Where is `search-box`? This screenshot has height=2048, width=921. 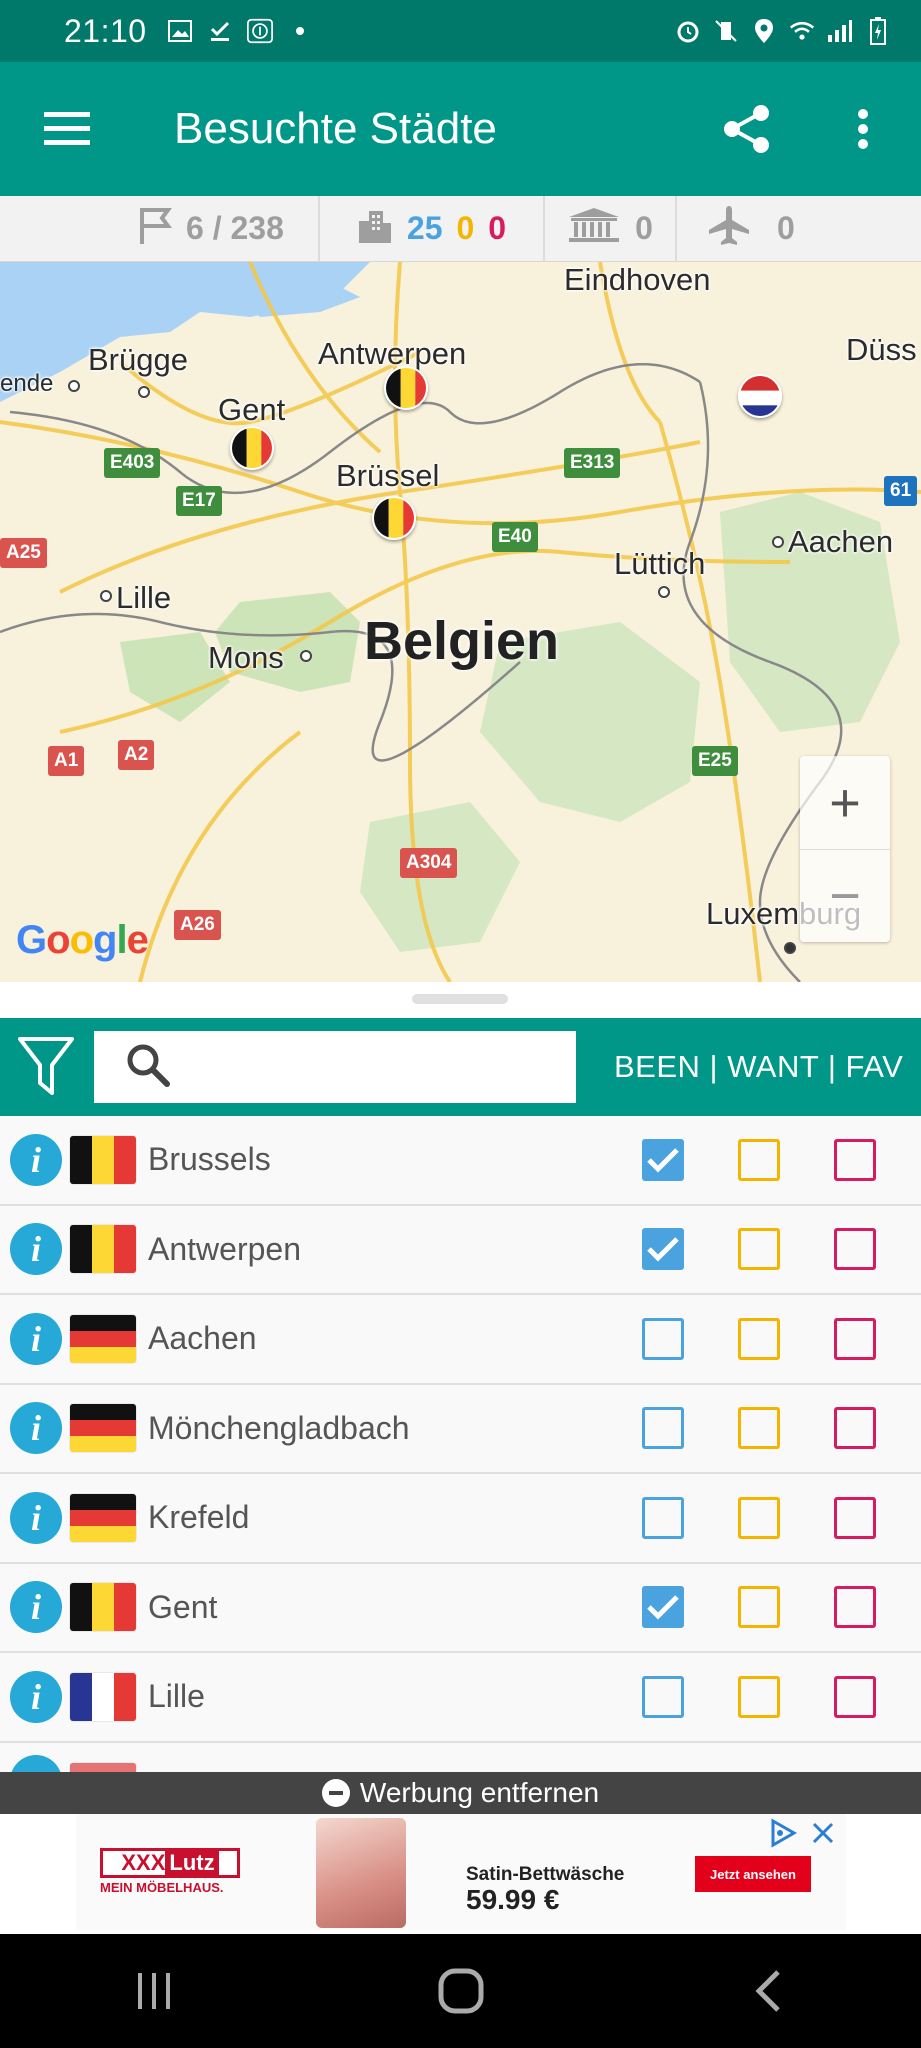
search-box is located at coordinates (335, 1067).